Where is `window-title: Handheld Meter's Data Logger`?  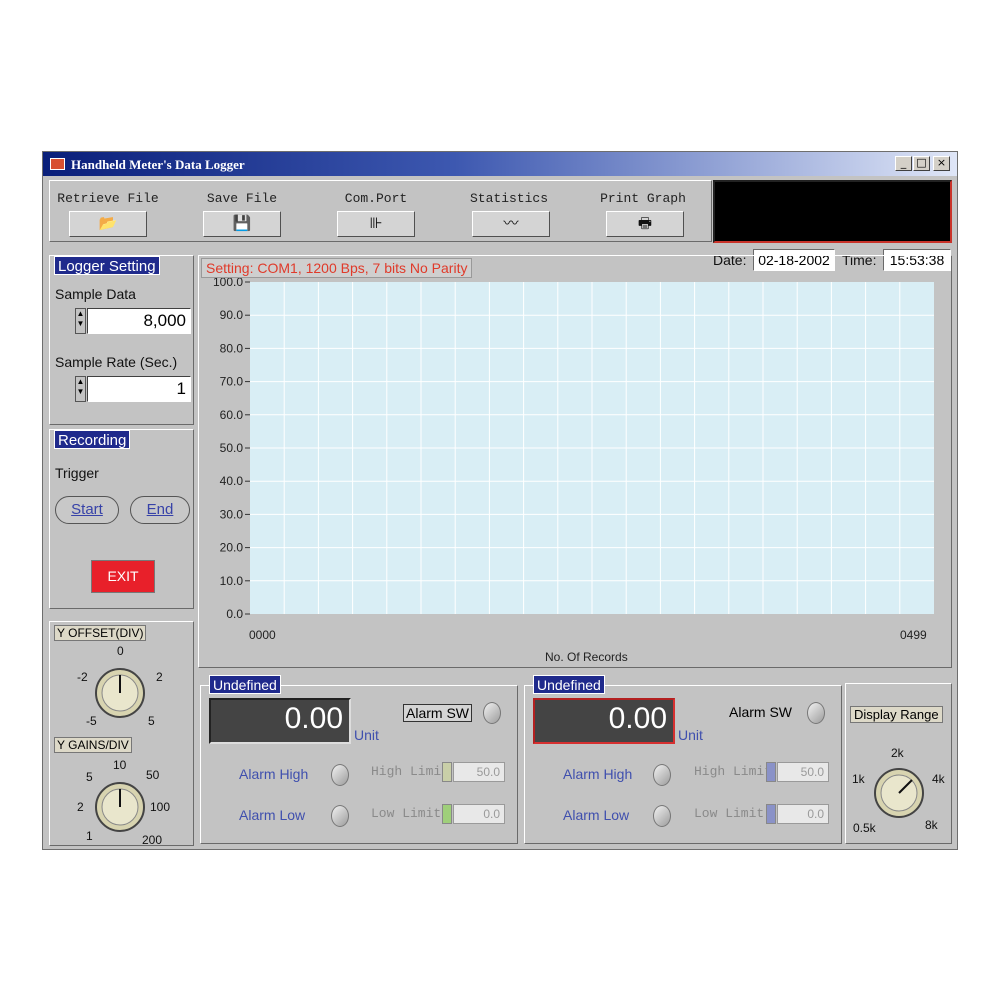
window-title: Handheld Meter's Data Logger is located at coordinates (158, 164).